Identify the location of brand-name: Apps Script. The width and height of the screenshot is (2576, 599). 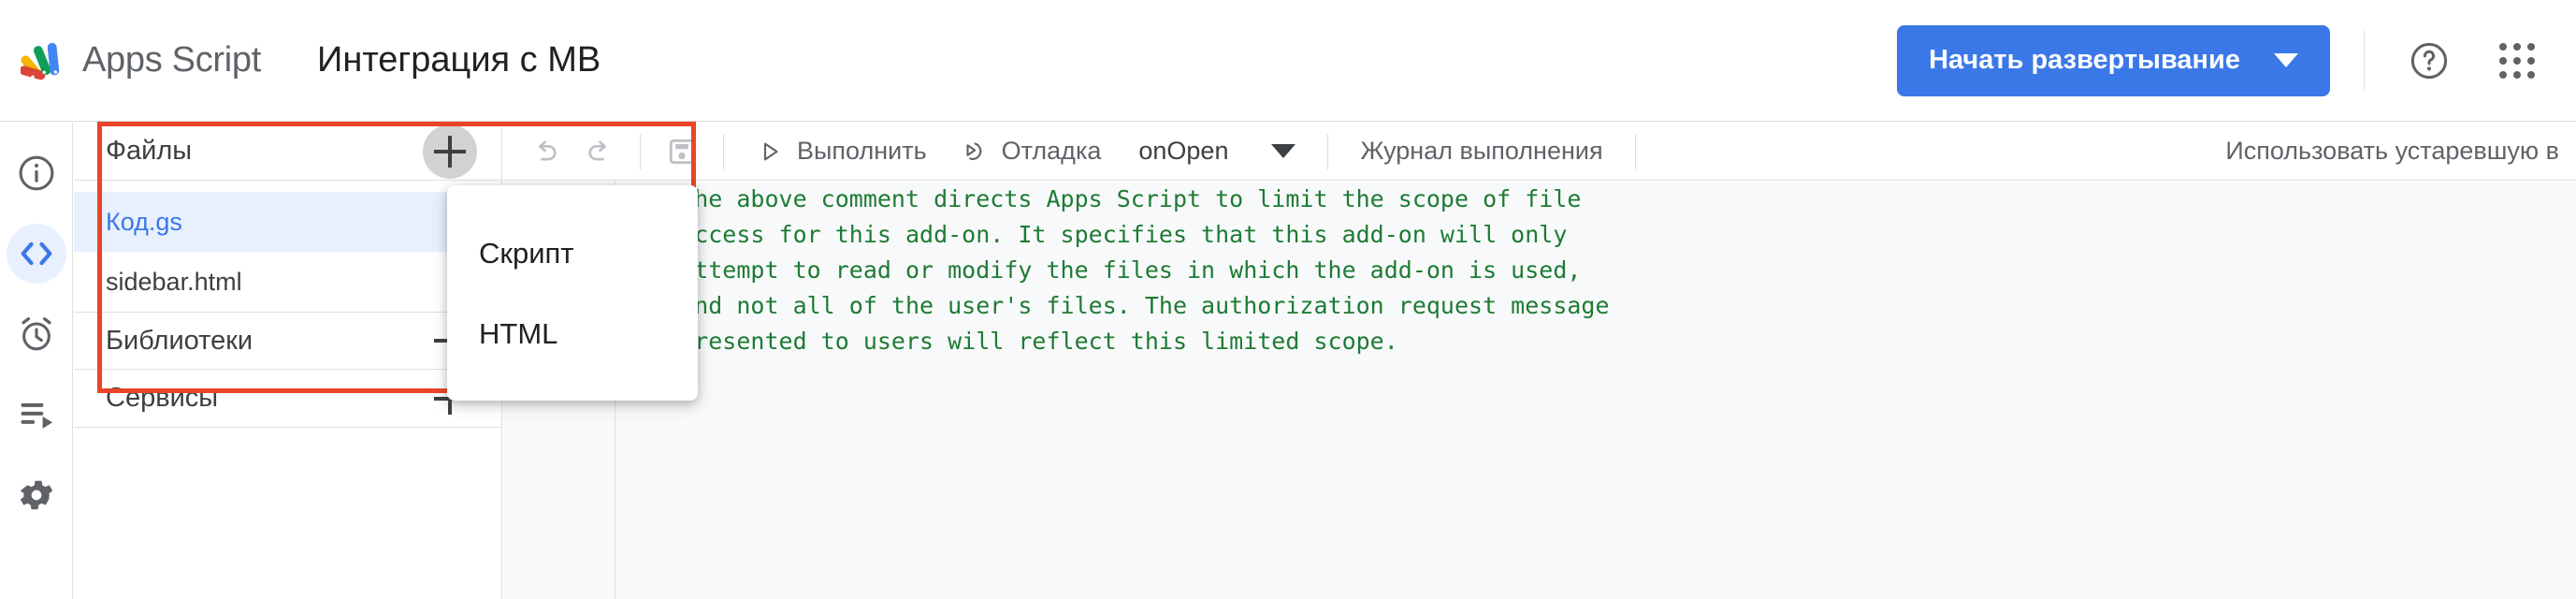
(172, 60).